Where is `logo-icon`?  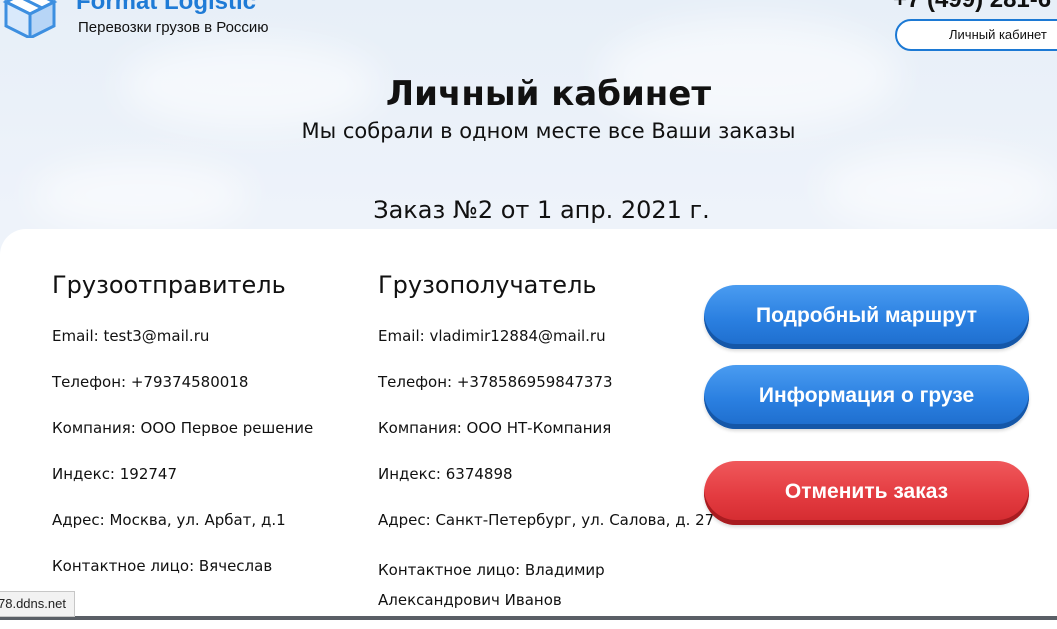 logo-icon is located at coordinates (31, 19).